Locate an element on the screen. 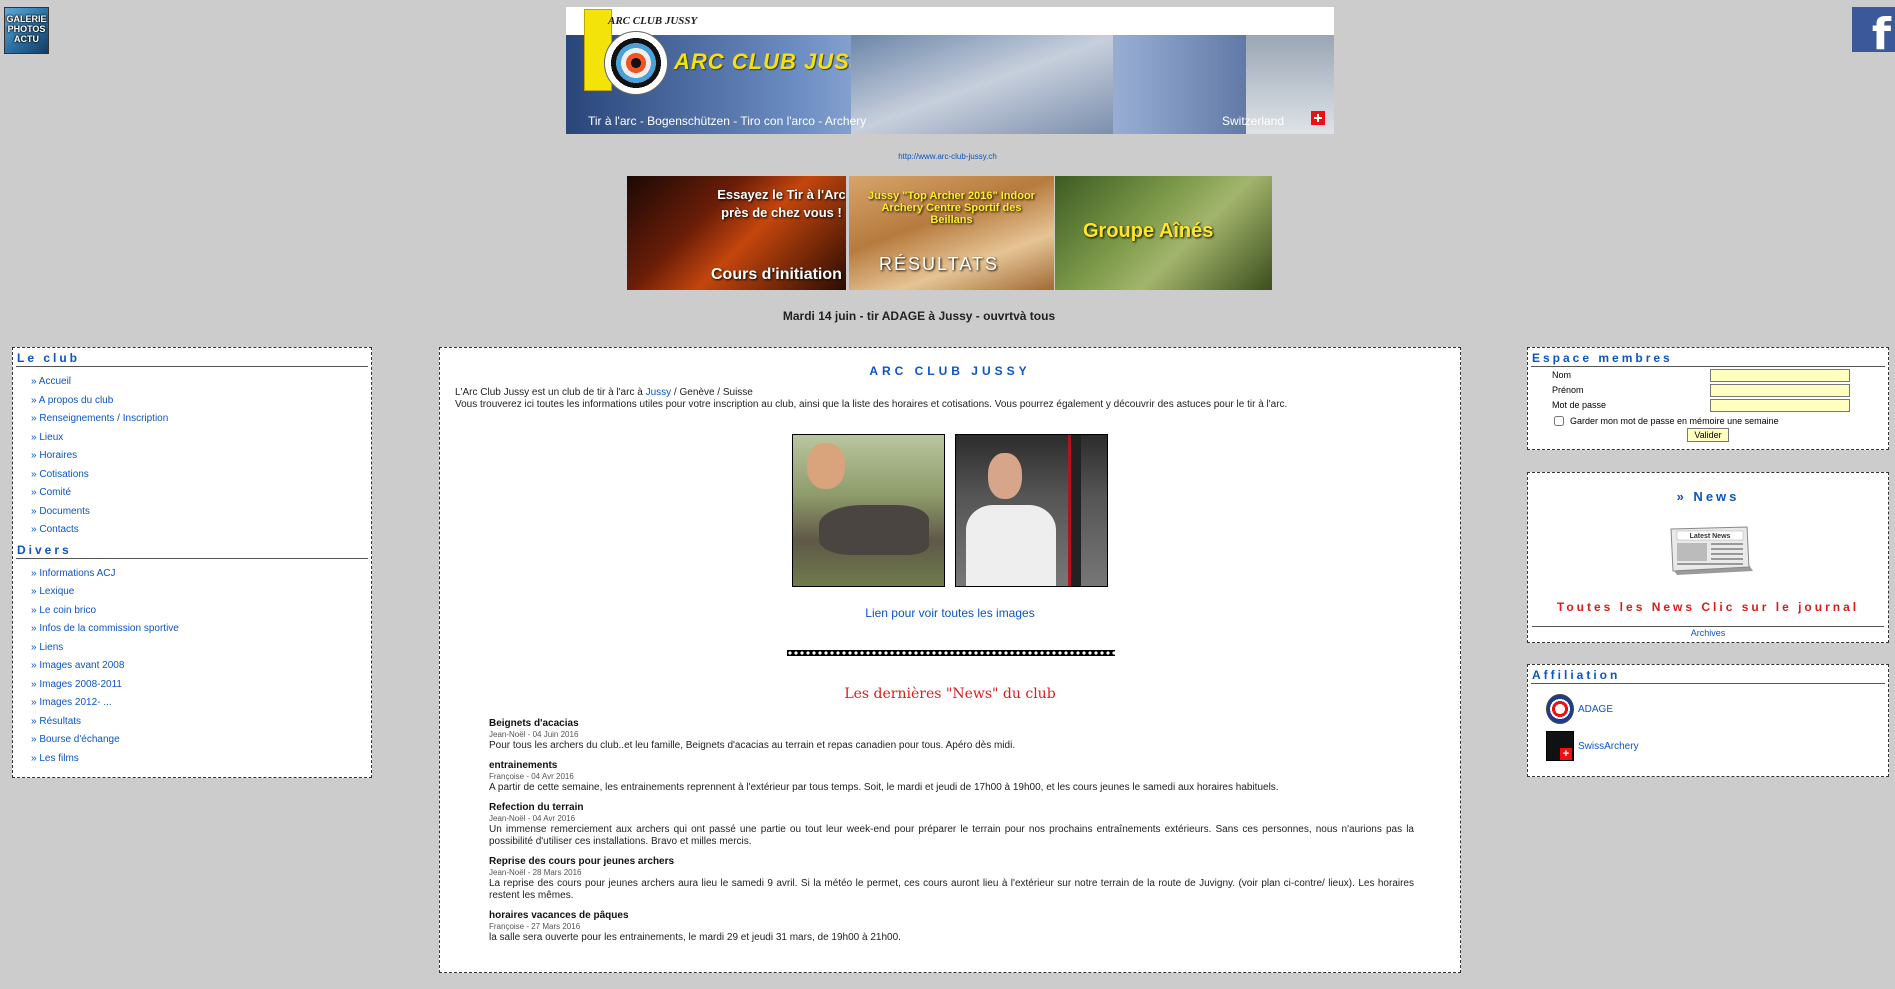  nav-item-bourse-echange: » Bourse d'échange is located at coordinates (201, 740).